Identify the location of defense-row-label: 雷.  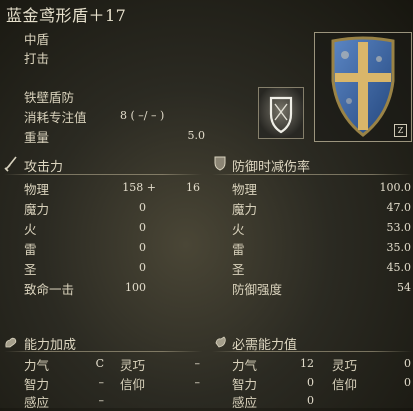
(238, 249).